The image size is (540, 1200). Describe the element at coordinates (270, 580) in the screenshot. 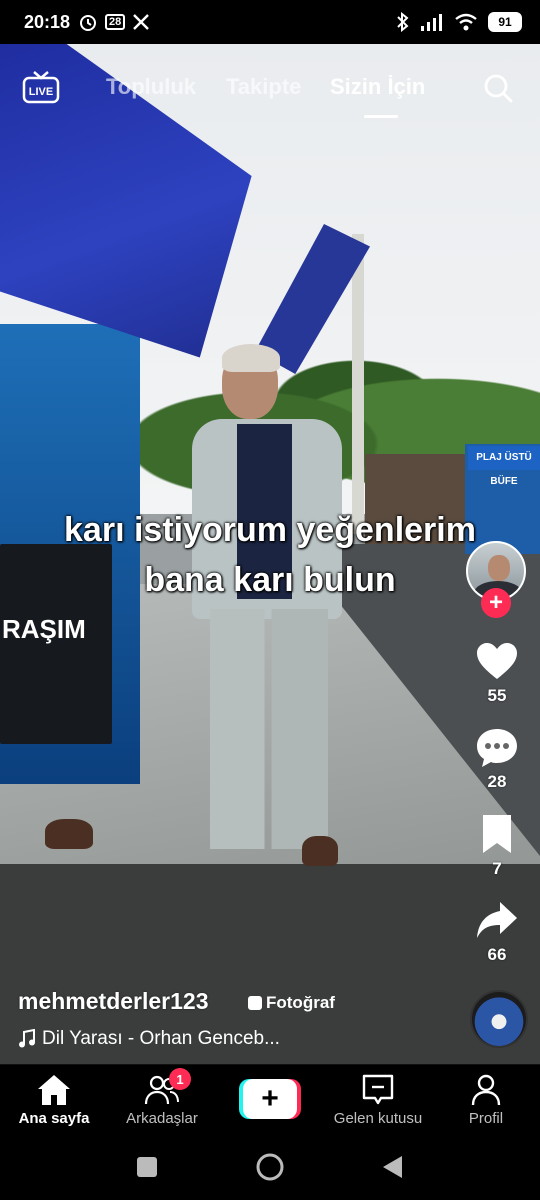

I see `caption-line-2: bana karı bulun` at that location.